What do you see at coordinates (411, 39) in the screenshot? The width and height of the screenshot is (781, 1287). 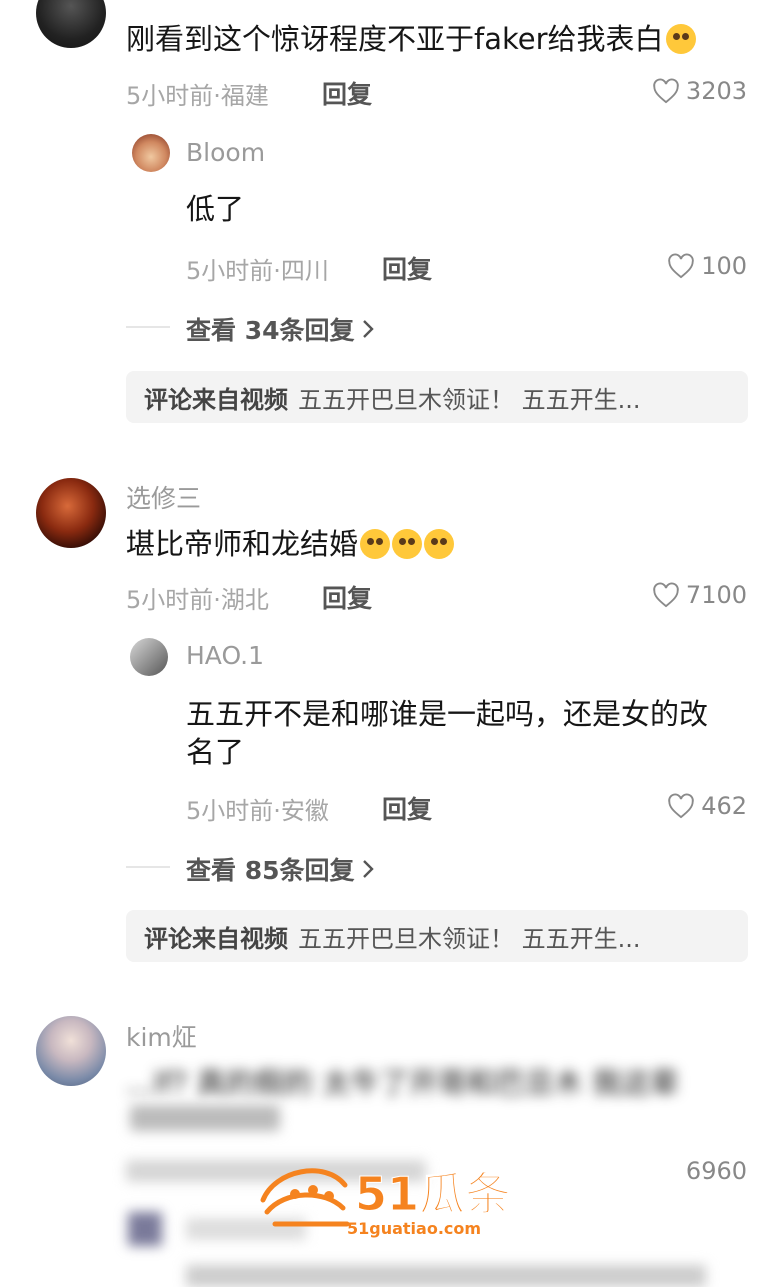 I see `comment-text: 刚看到这个惊讶程度不亚于faker给我表白` at bounding box center [411, 39].